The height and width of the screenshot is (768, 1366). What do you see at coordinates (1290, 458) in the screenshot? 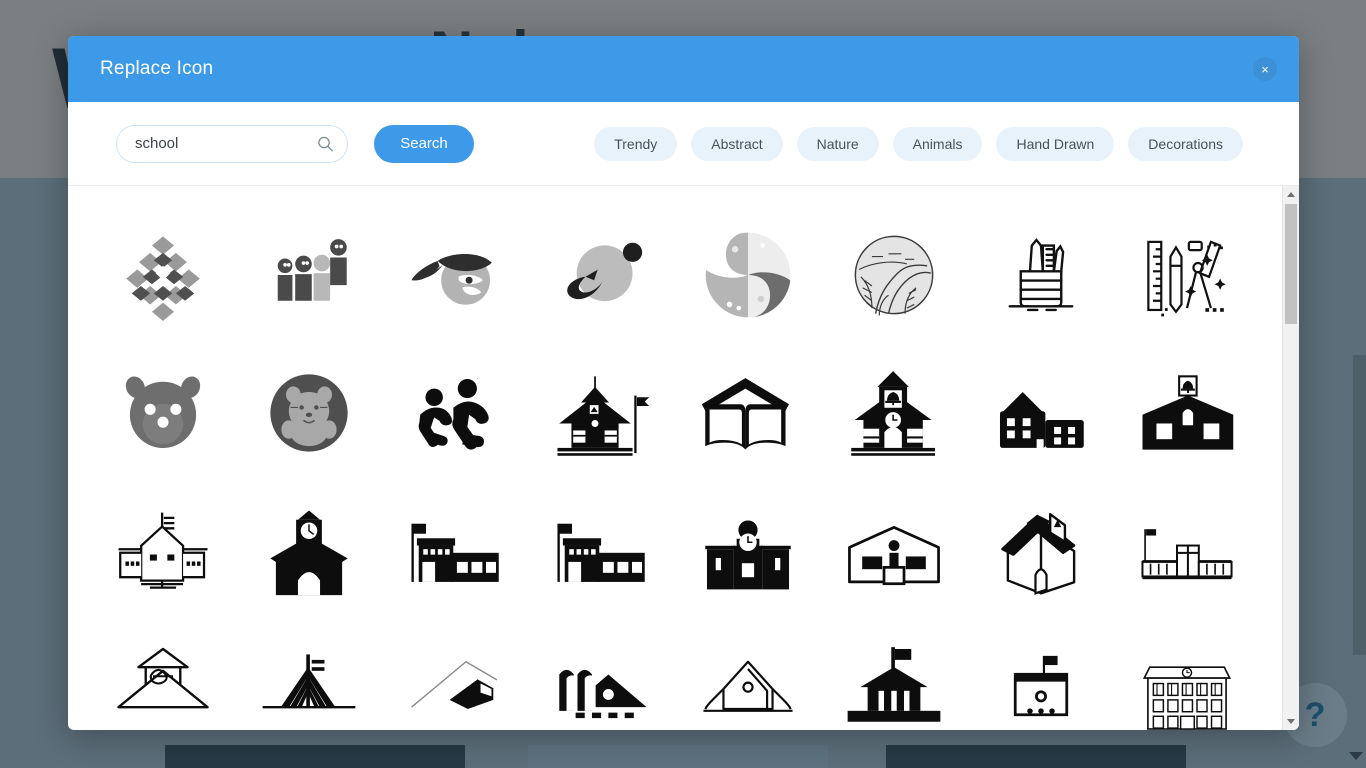
I see `results-scrollbar` at bounding box center [1290, 458].